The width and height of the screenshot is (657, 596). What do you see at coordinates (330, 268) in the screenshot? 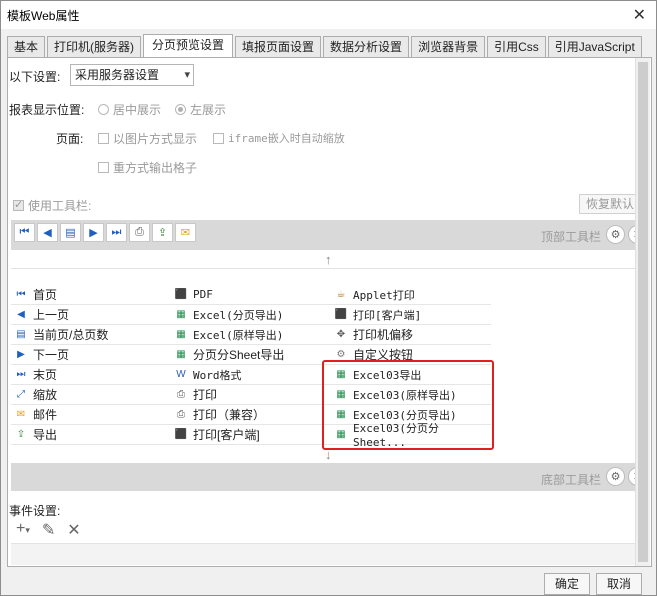
I see `divider` at bounding box center [330, 268].